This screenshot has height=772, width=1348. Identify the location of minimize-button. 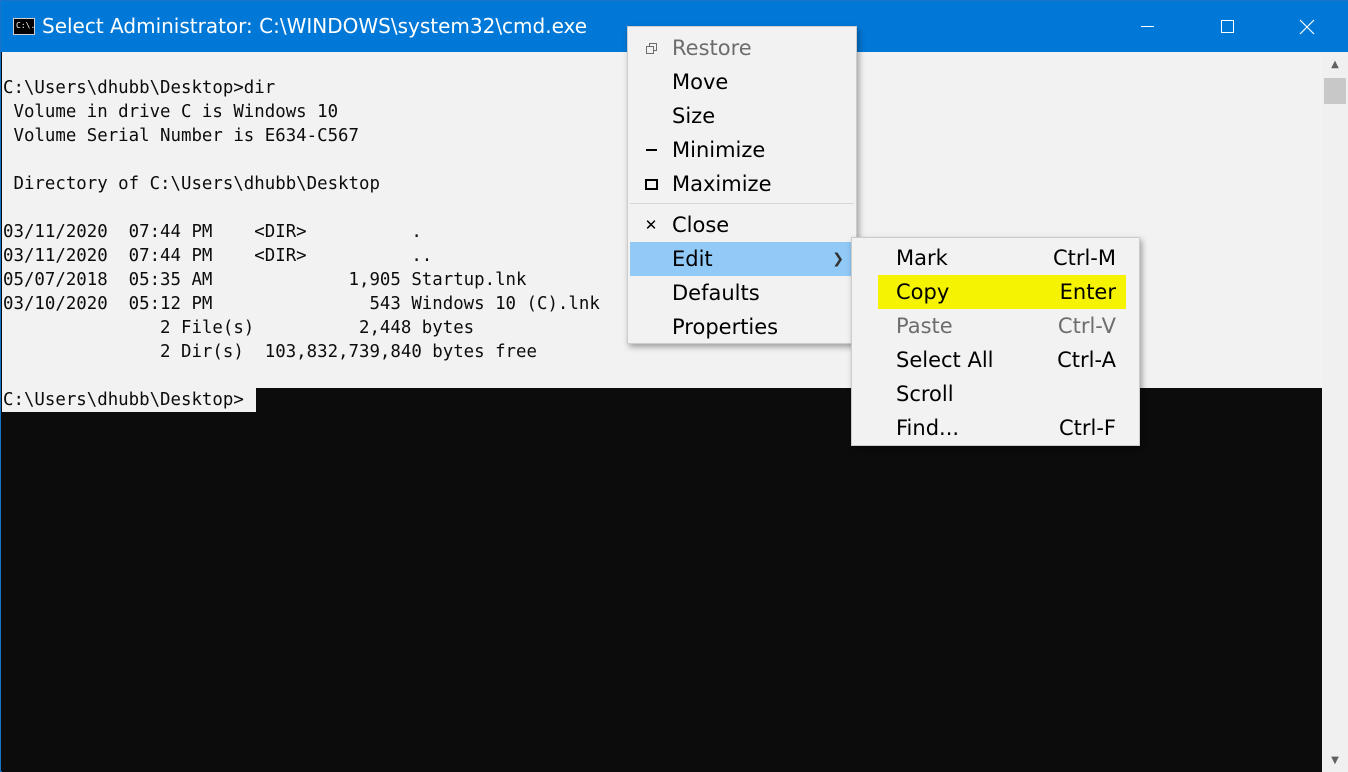
(1147, 26).